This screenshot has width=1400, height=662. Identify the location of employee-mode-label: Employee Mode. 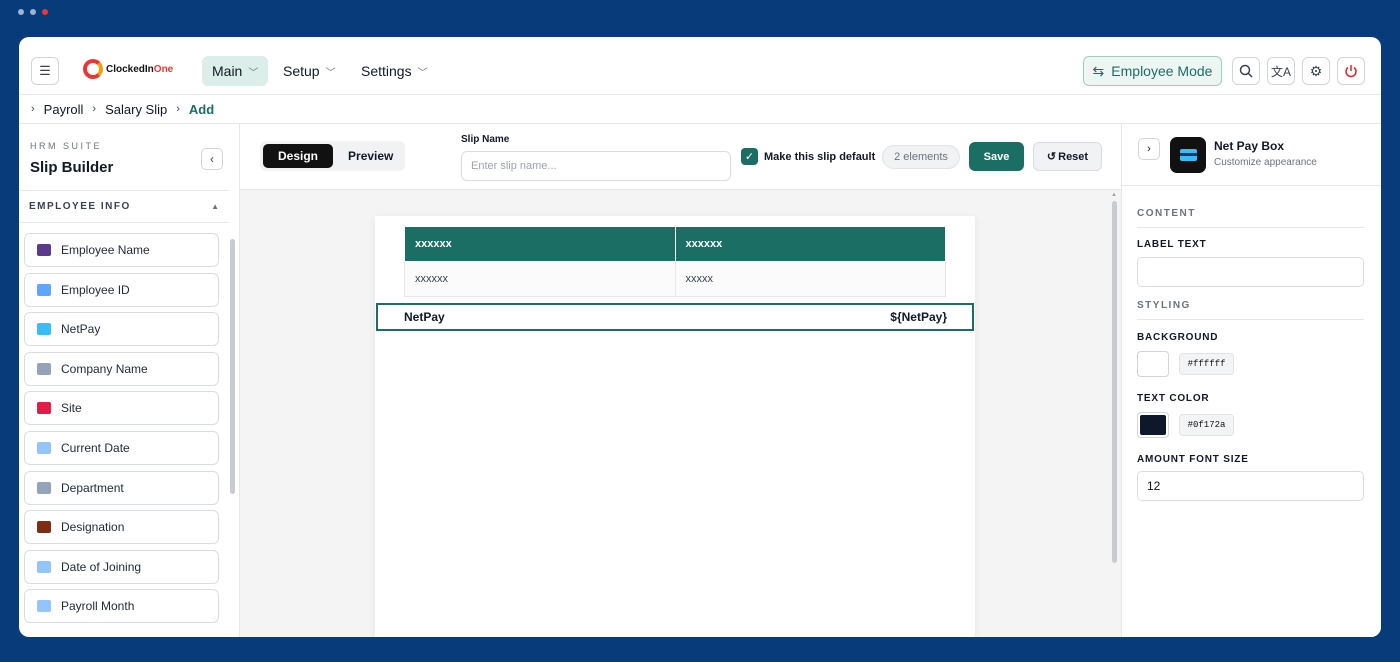
(1162, 71).